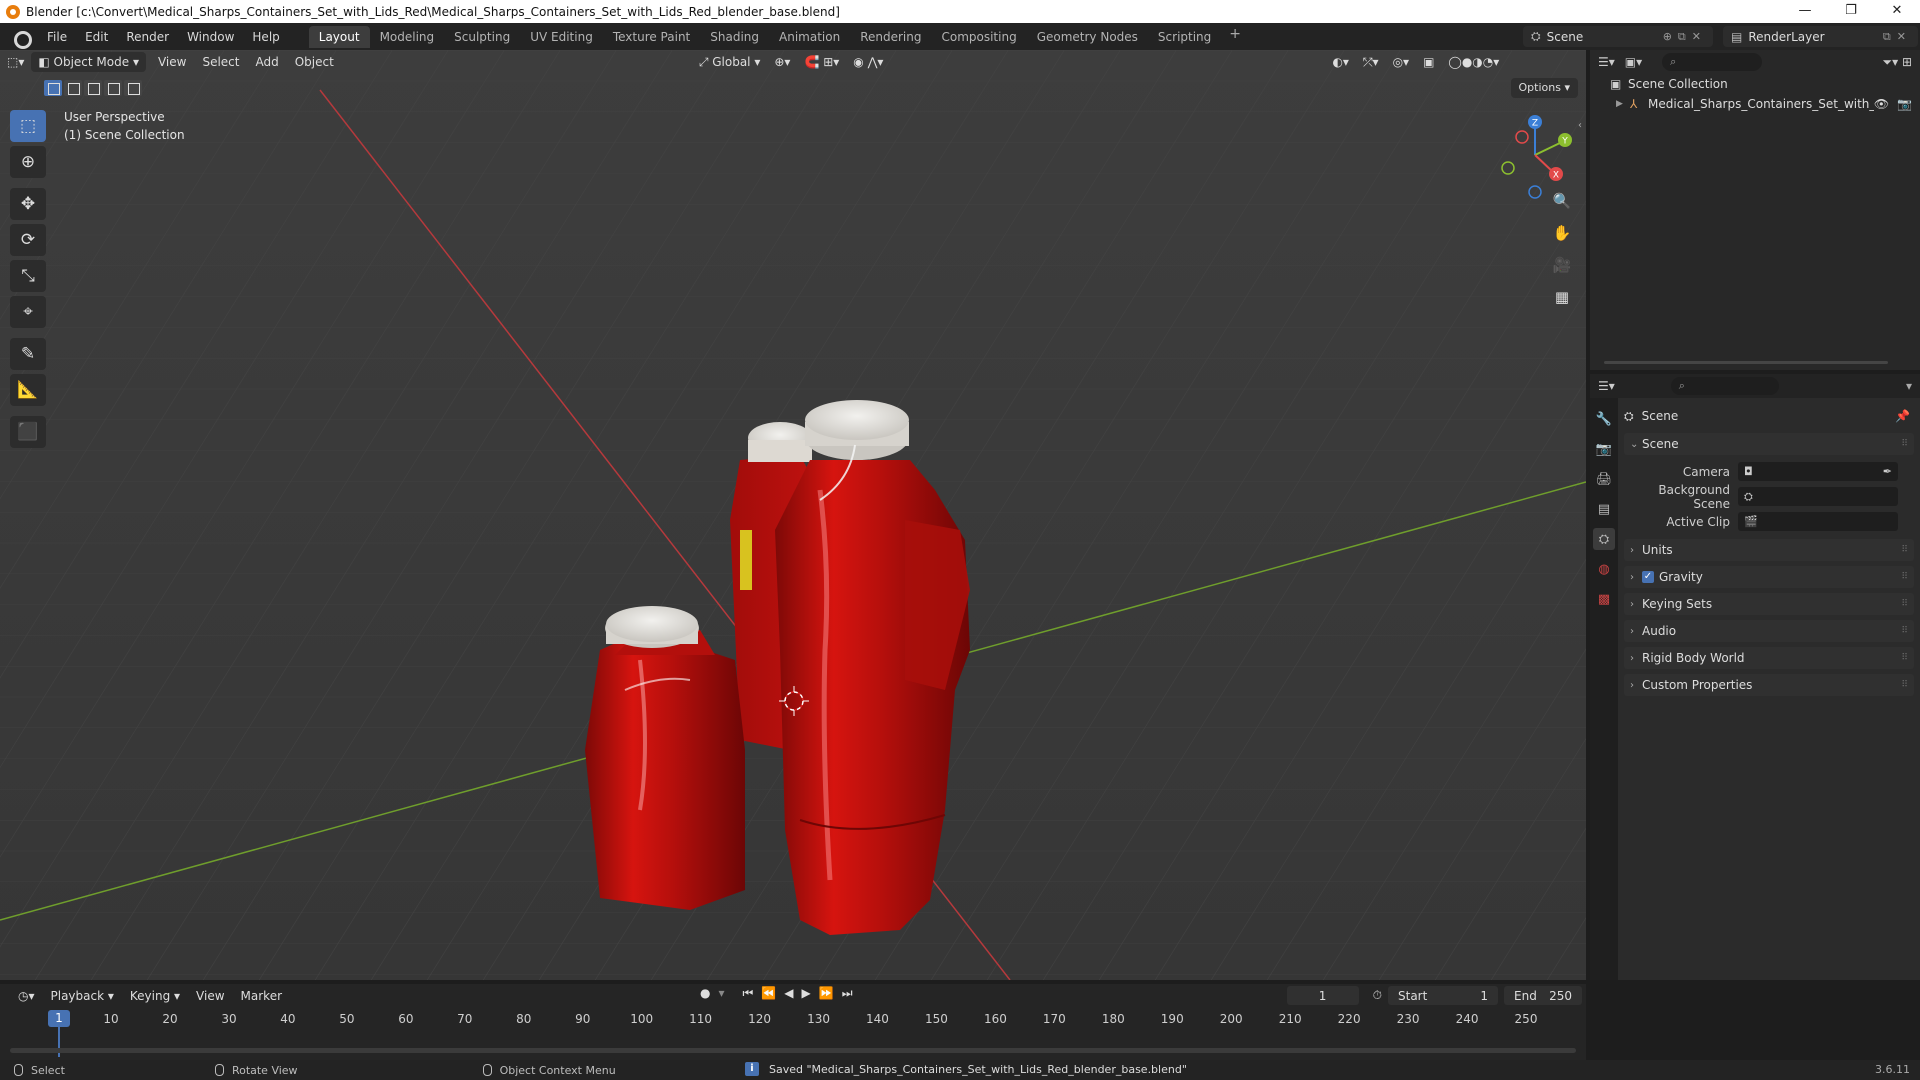 The image size is (1920, 1080). What do you see at coordinates (220, 62) in the screenshot?
I see `menu-select: Select` at bounding box center [220, 62].